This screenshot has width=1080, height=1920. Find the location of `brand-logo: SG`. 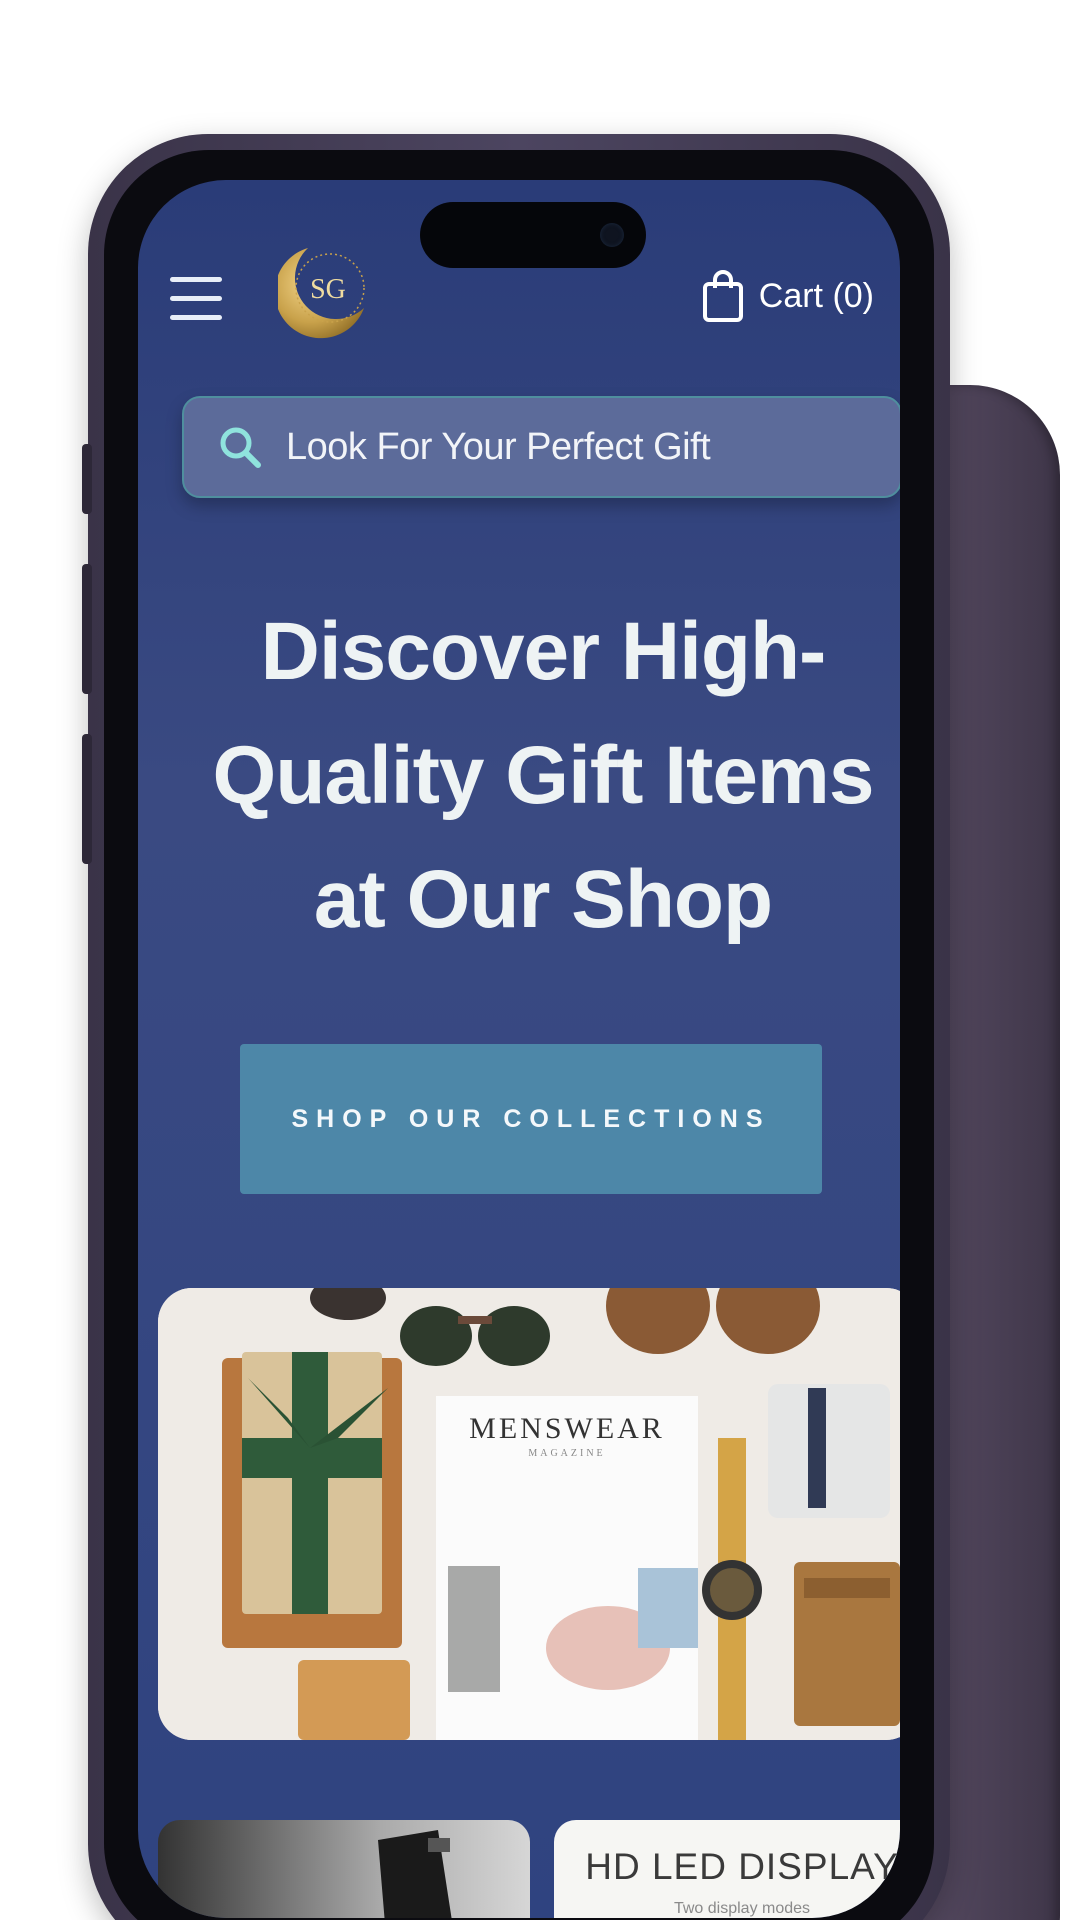

brand-logo: SG is located at coordinates (322, 291).